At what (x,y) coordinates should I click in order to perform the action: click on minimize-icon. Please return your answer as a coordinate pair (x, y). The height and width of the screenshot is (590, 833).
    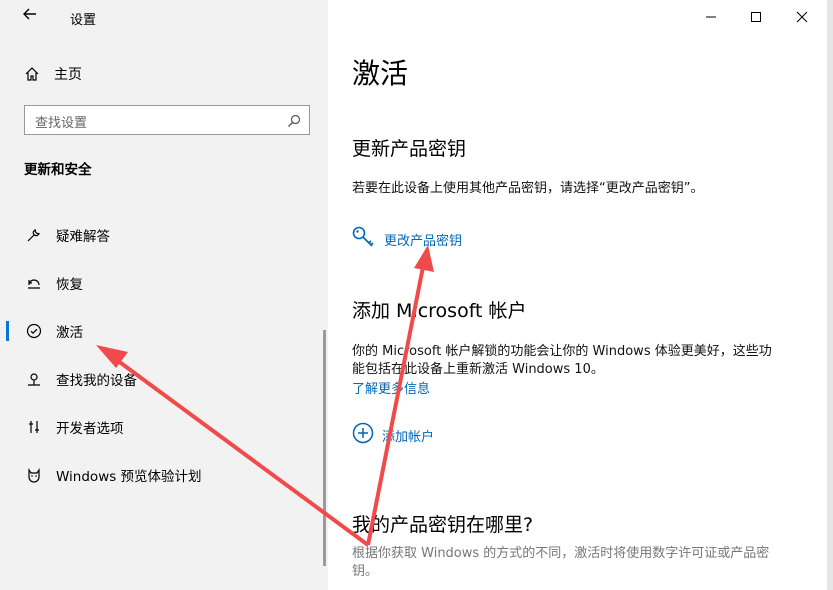
    Looking at the image, I should click on (711, 17).